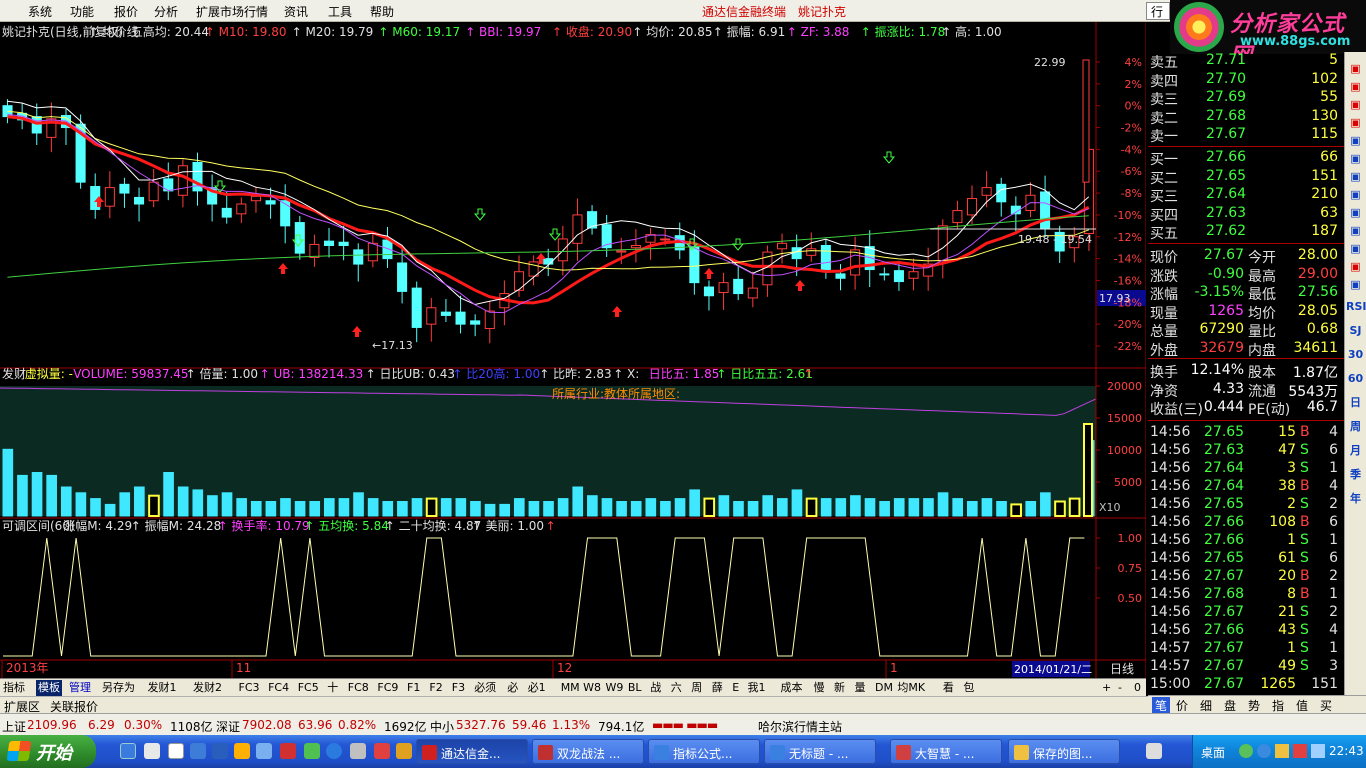 The width and height of the screenshot is (1366, 768). I want to click on trade-tick-row: 14:56 27.65 2 S 2, so click(1246, 505).